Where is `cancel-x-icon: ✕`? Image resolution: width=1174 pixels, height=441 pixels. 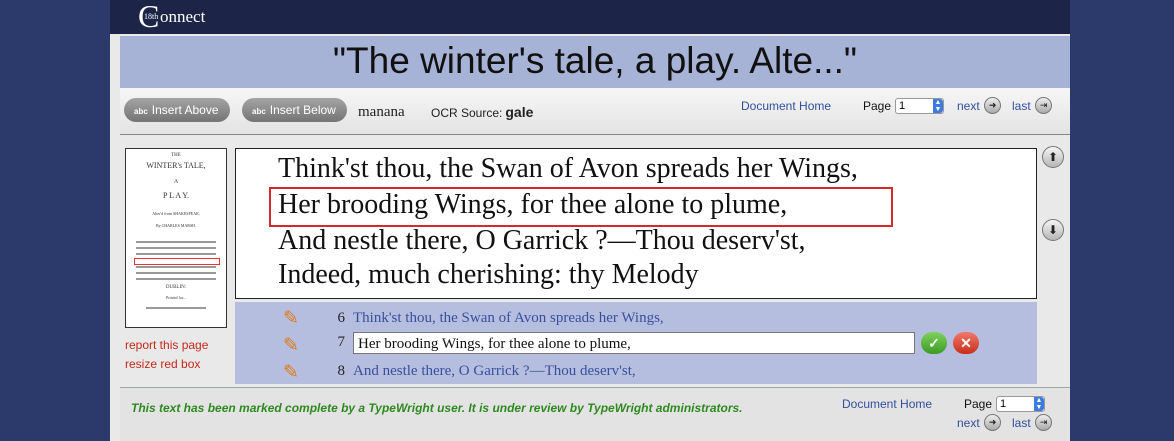 cancel-x-icon: ✕ is located at coordinates (966, 343).